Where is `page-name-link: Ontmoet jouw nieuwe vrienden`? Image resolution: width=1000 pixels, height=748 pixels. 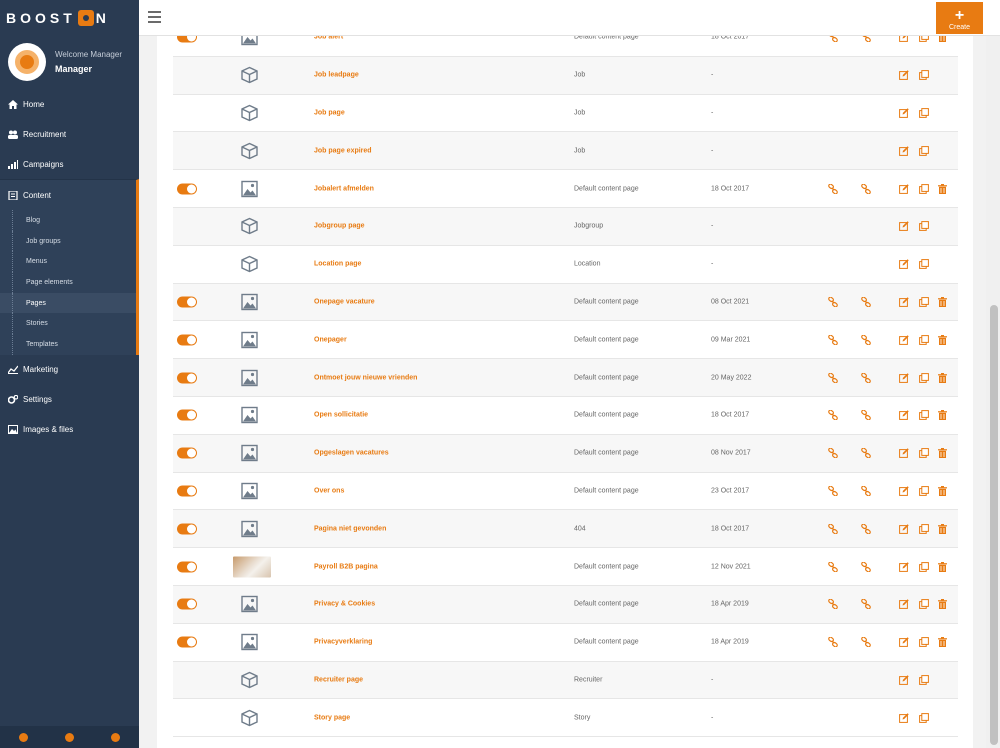 page-name-link: Ontmoet jouw nieuwe vrienden is located at coordinates (365, 377).